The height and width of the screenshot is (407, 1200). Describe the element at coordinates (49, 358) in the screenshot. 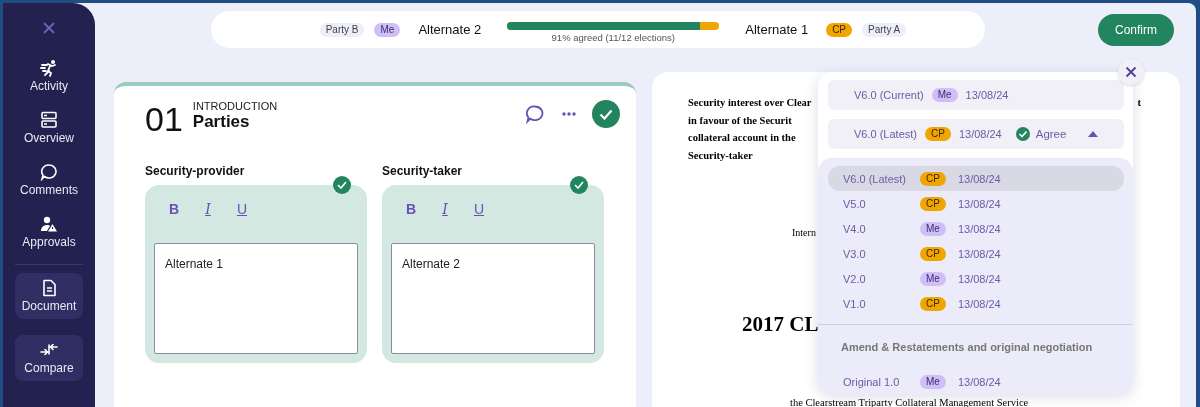

I see `sidebar-item: Compare` at that location.